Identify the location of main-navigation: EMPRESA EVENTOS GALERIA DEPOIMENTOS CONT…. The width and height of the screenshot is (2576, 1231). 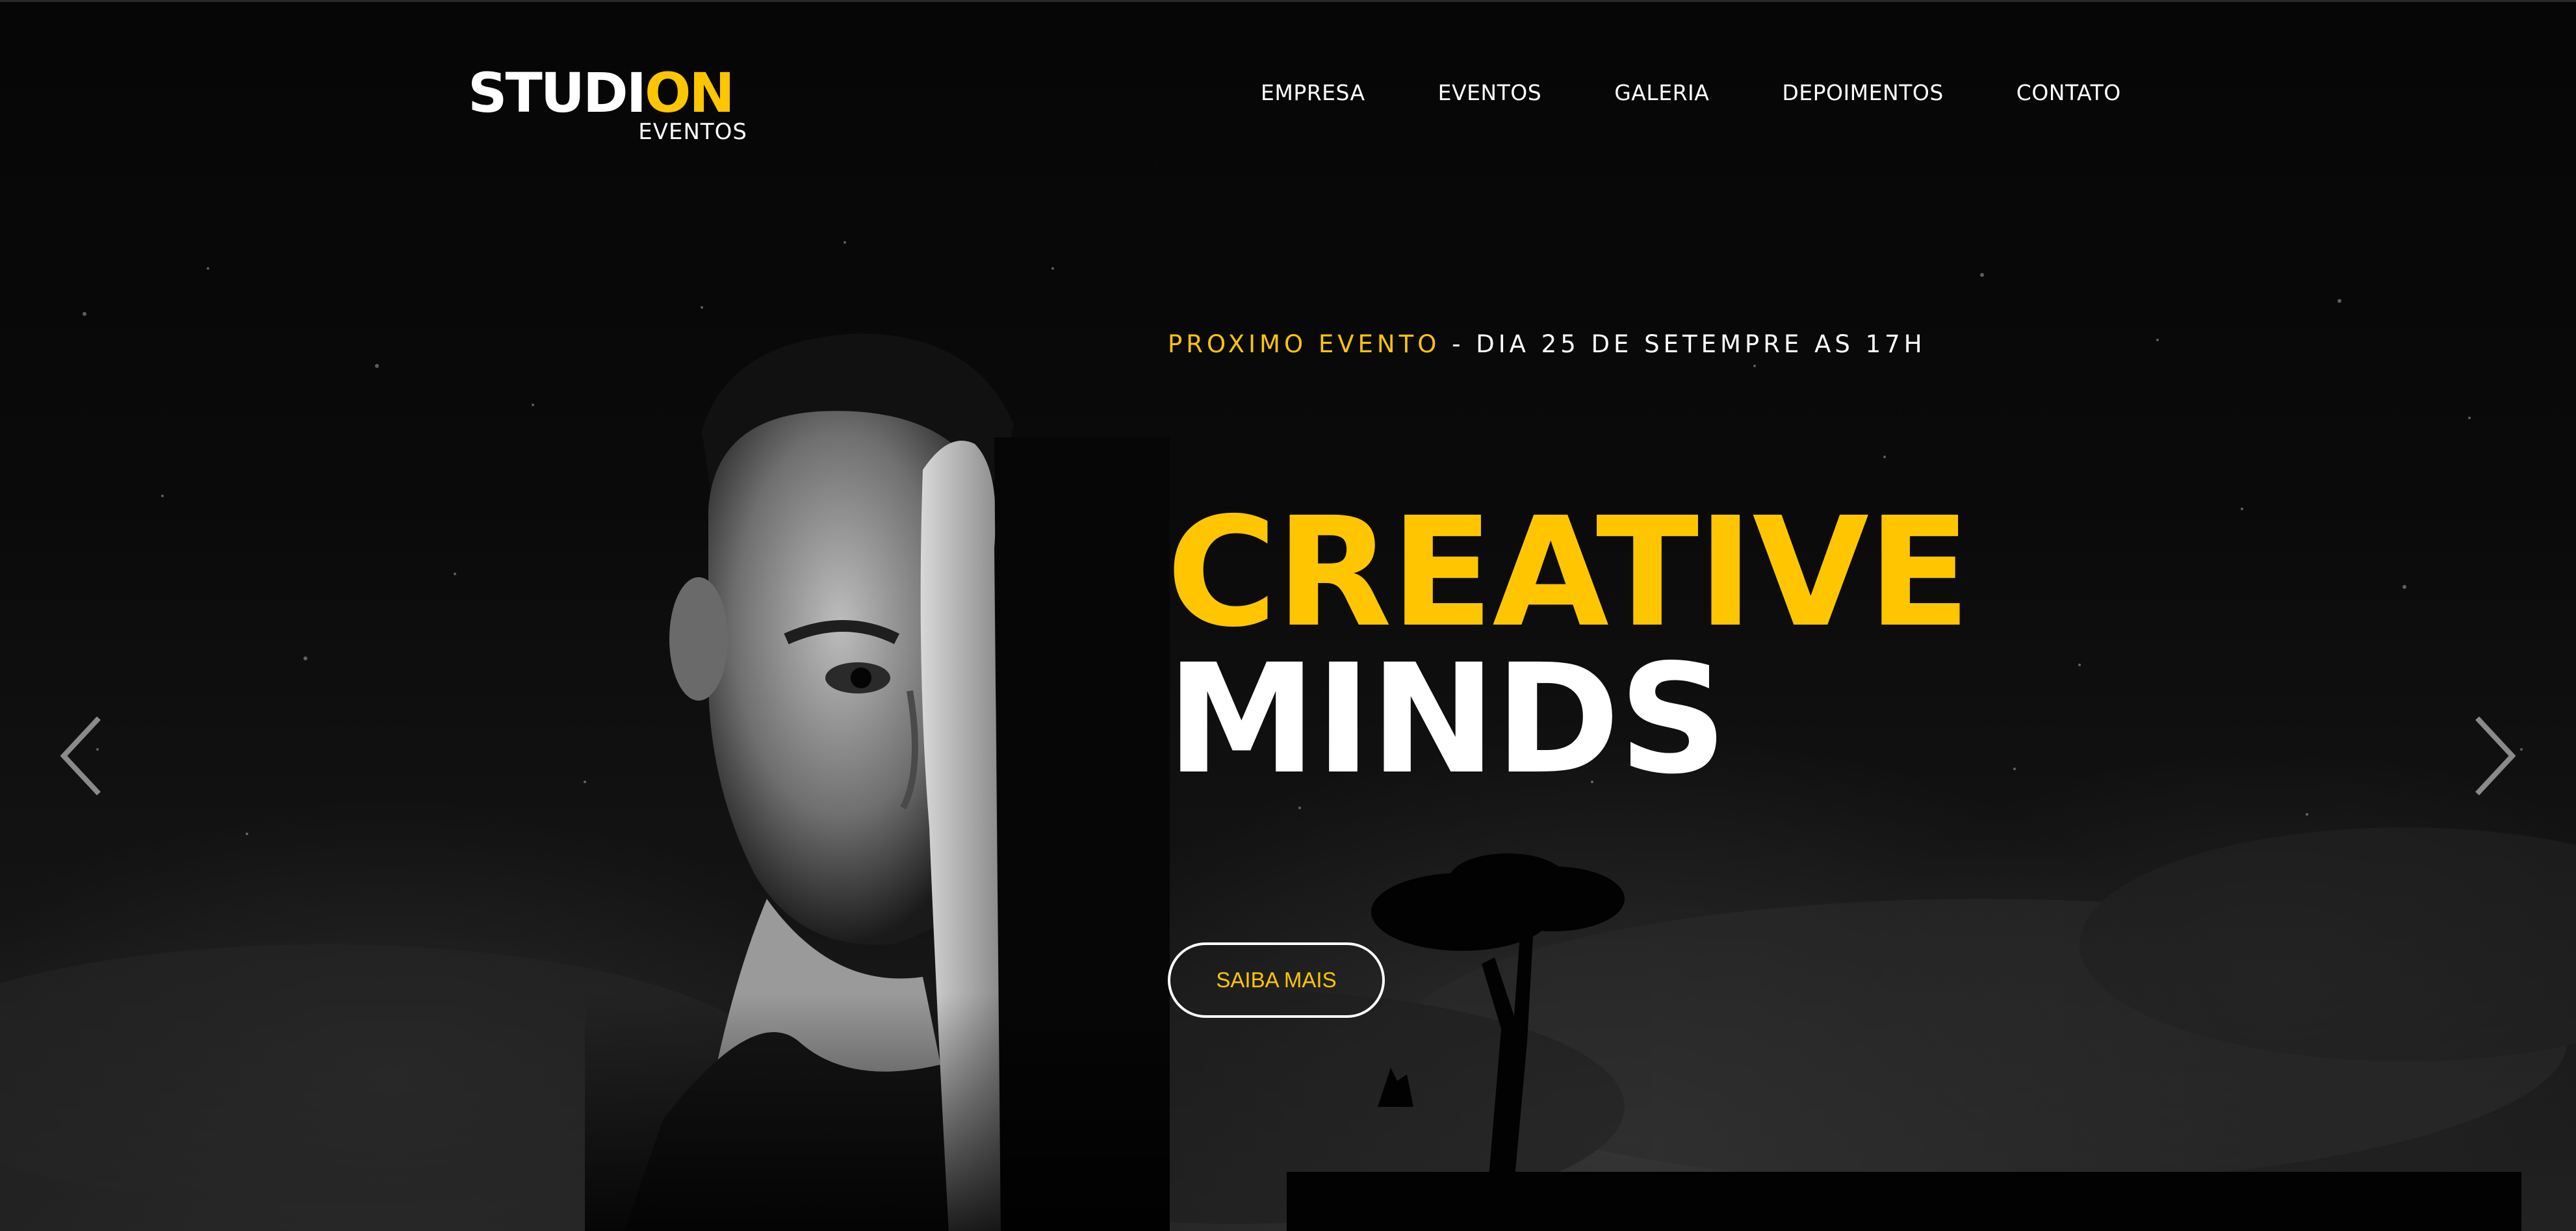
(1691, 96).